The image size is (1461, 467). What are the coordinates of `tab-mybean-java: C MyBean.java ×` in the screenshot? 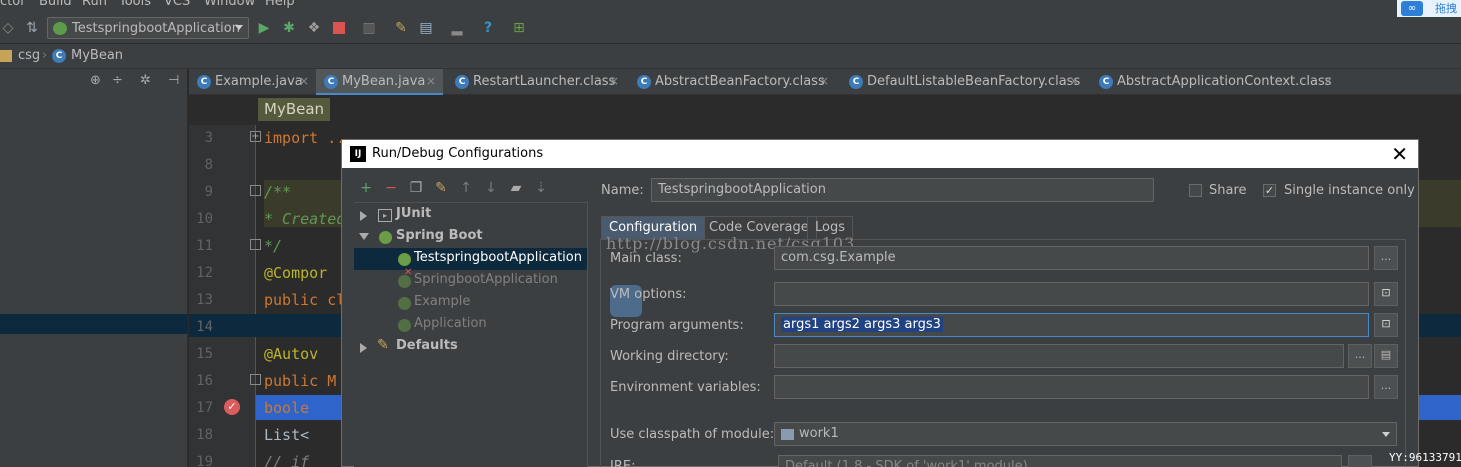 It's located at (379, 82).